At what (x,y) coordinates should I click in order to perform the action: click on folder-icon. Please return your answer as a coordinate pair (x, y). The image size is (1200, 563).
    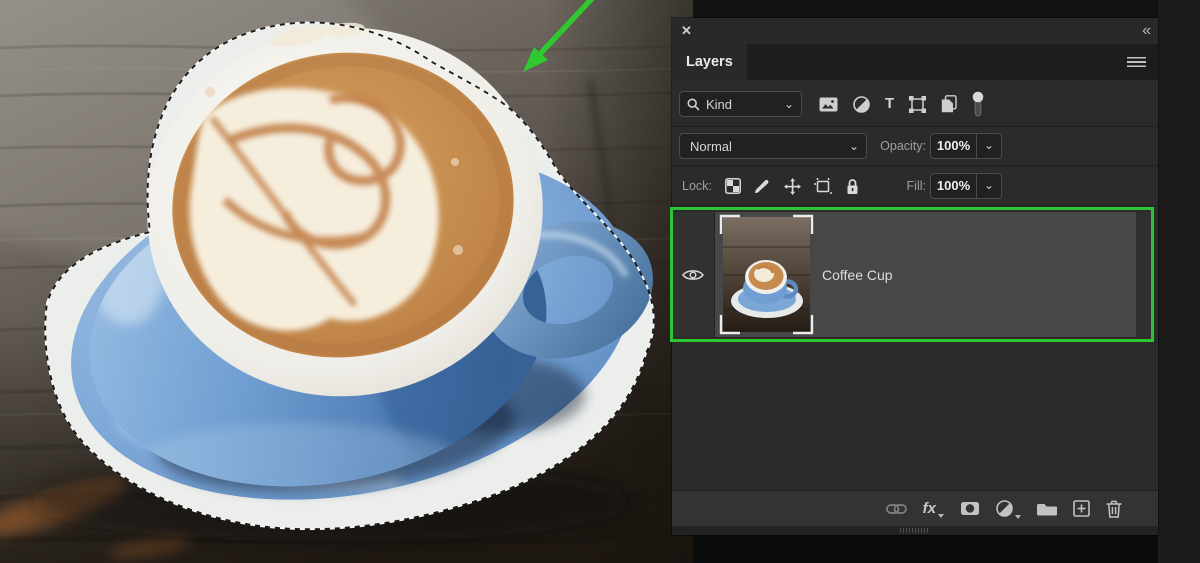
    Looking at the image, I should click on (1047, 510).